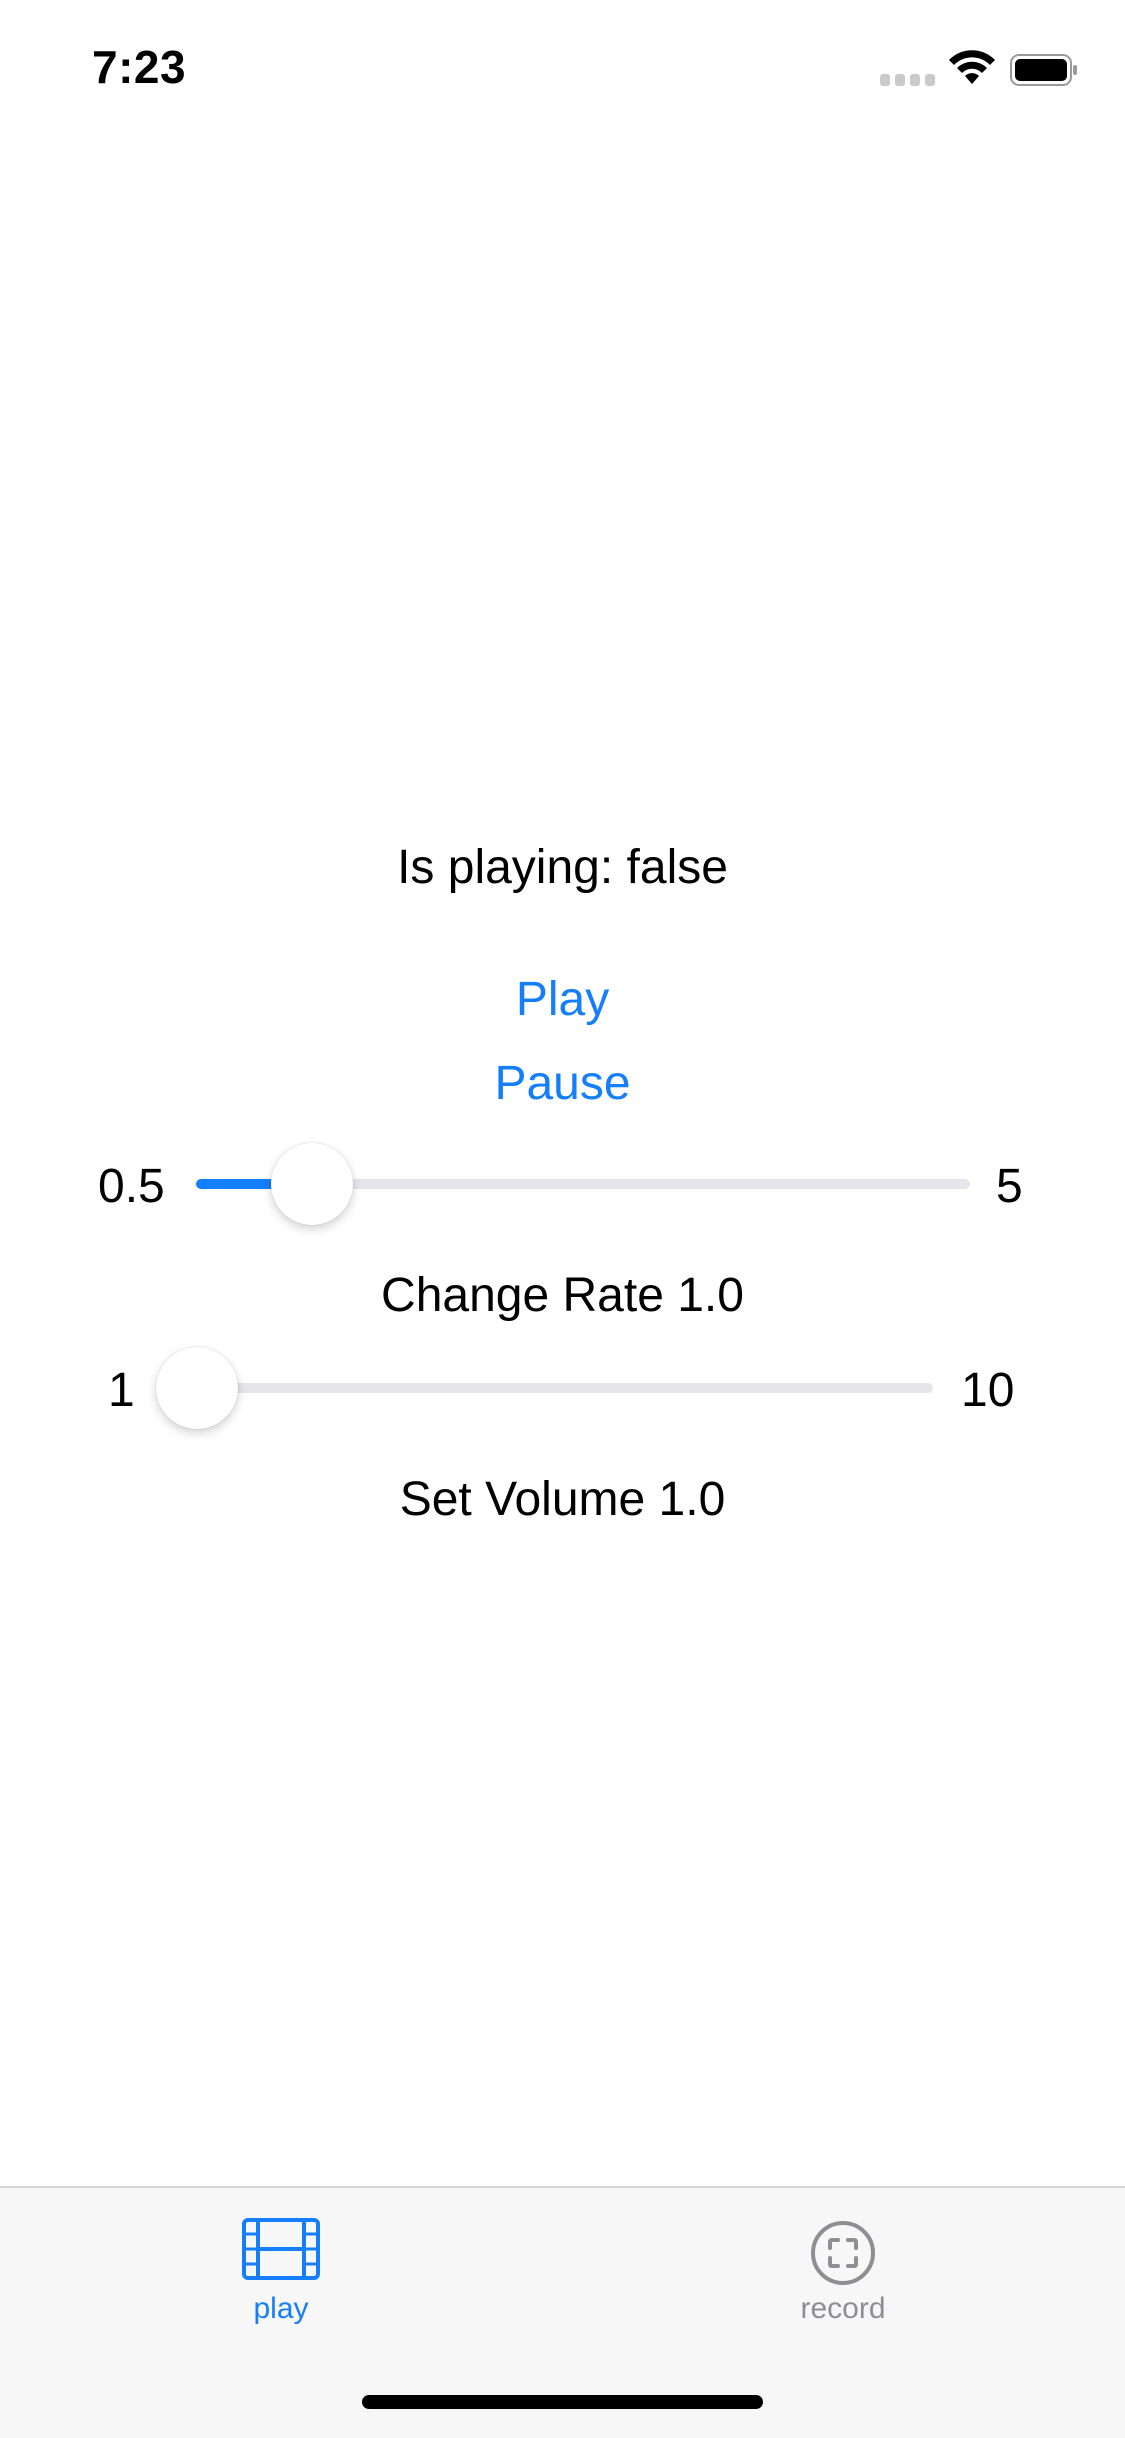 This screenshot has width=1125, height=2438. Describe the element at coordinates (562, 66) in the screenshot. I see `status-bar: 7:23` at that location.